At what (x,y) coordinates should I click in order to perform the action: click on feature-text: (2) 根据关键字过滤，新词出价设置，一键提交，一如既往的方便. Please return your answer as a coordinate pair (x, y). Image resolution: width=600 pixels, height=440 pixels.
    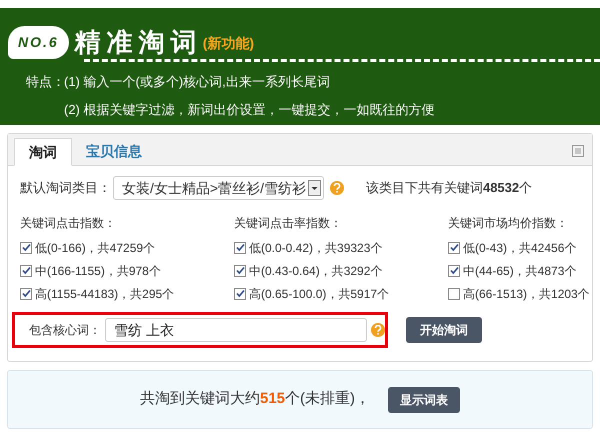
    Looking at the image, I should click on (249, 110).